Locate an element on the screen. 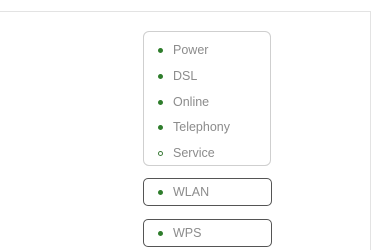 This screenshot has width=373, height=250. led-row-online: Online is located at coordinates (183, 102).